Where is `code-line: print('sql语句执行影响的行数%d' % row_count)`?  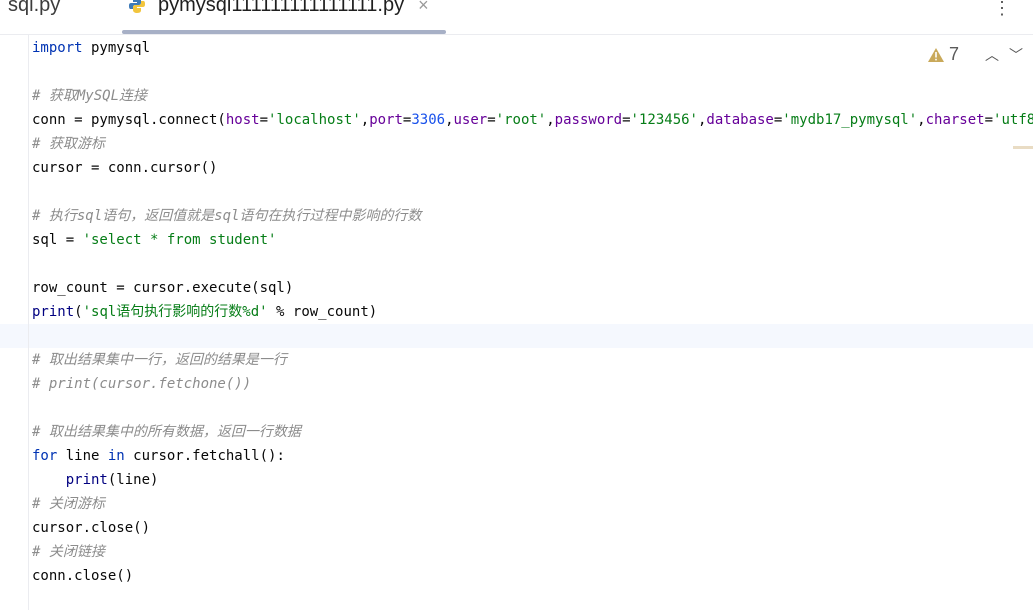
code-line: print('sql语句执行影响的行数%d' % row_count) is located at coordinates (532, 312).